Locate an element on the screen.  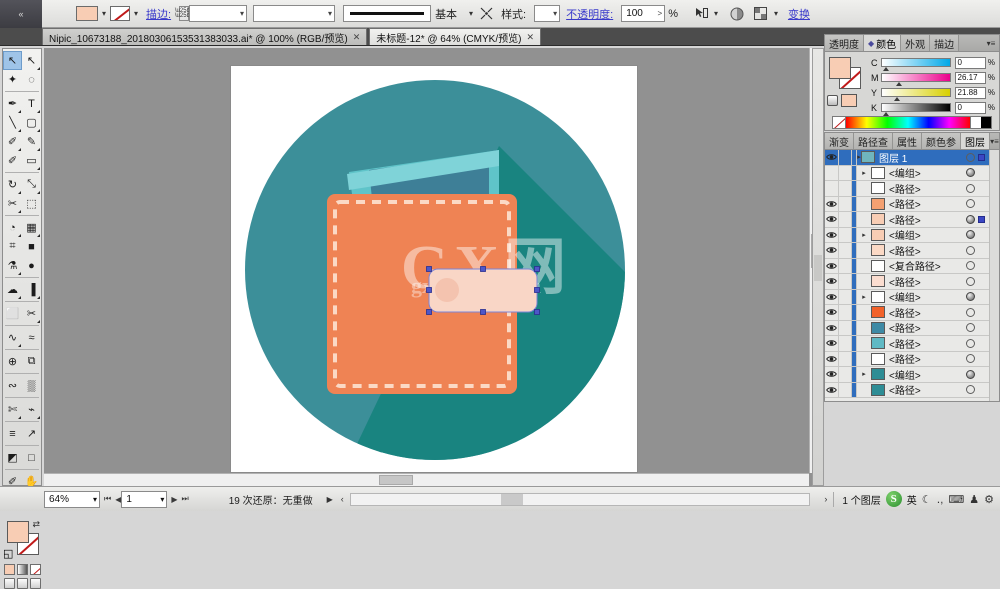
selection-tool: ↖ is located at coordinates (12, 60).